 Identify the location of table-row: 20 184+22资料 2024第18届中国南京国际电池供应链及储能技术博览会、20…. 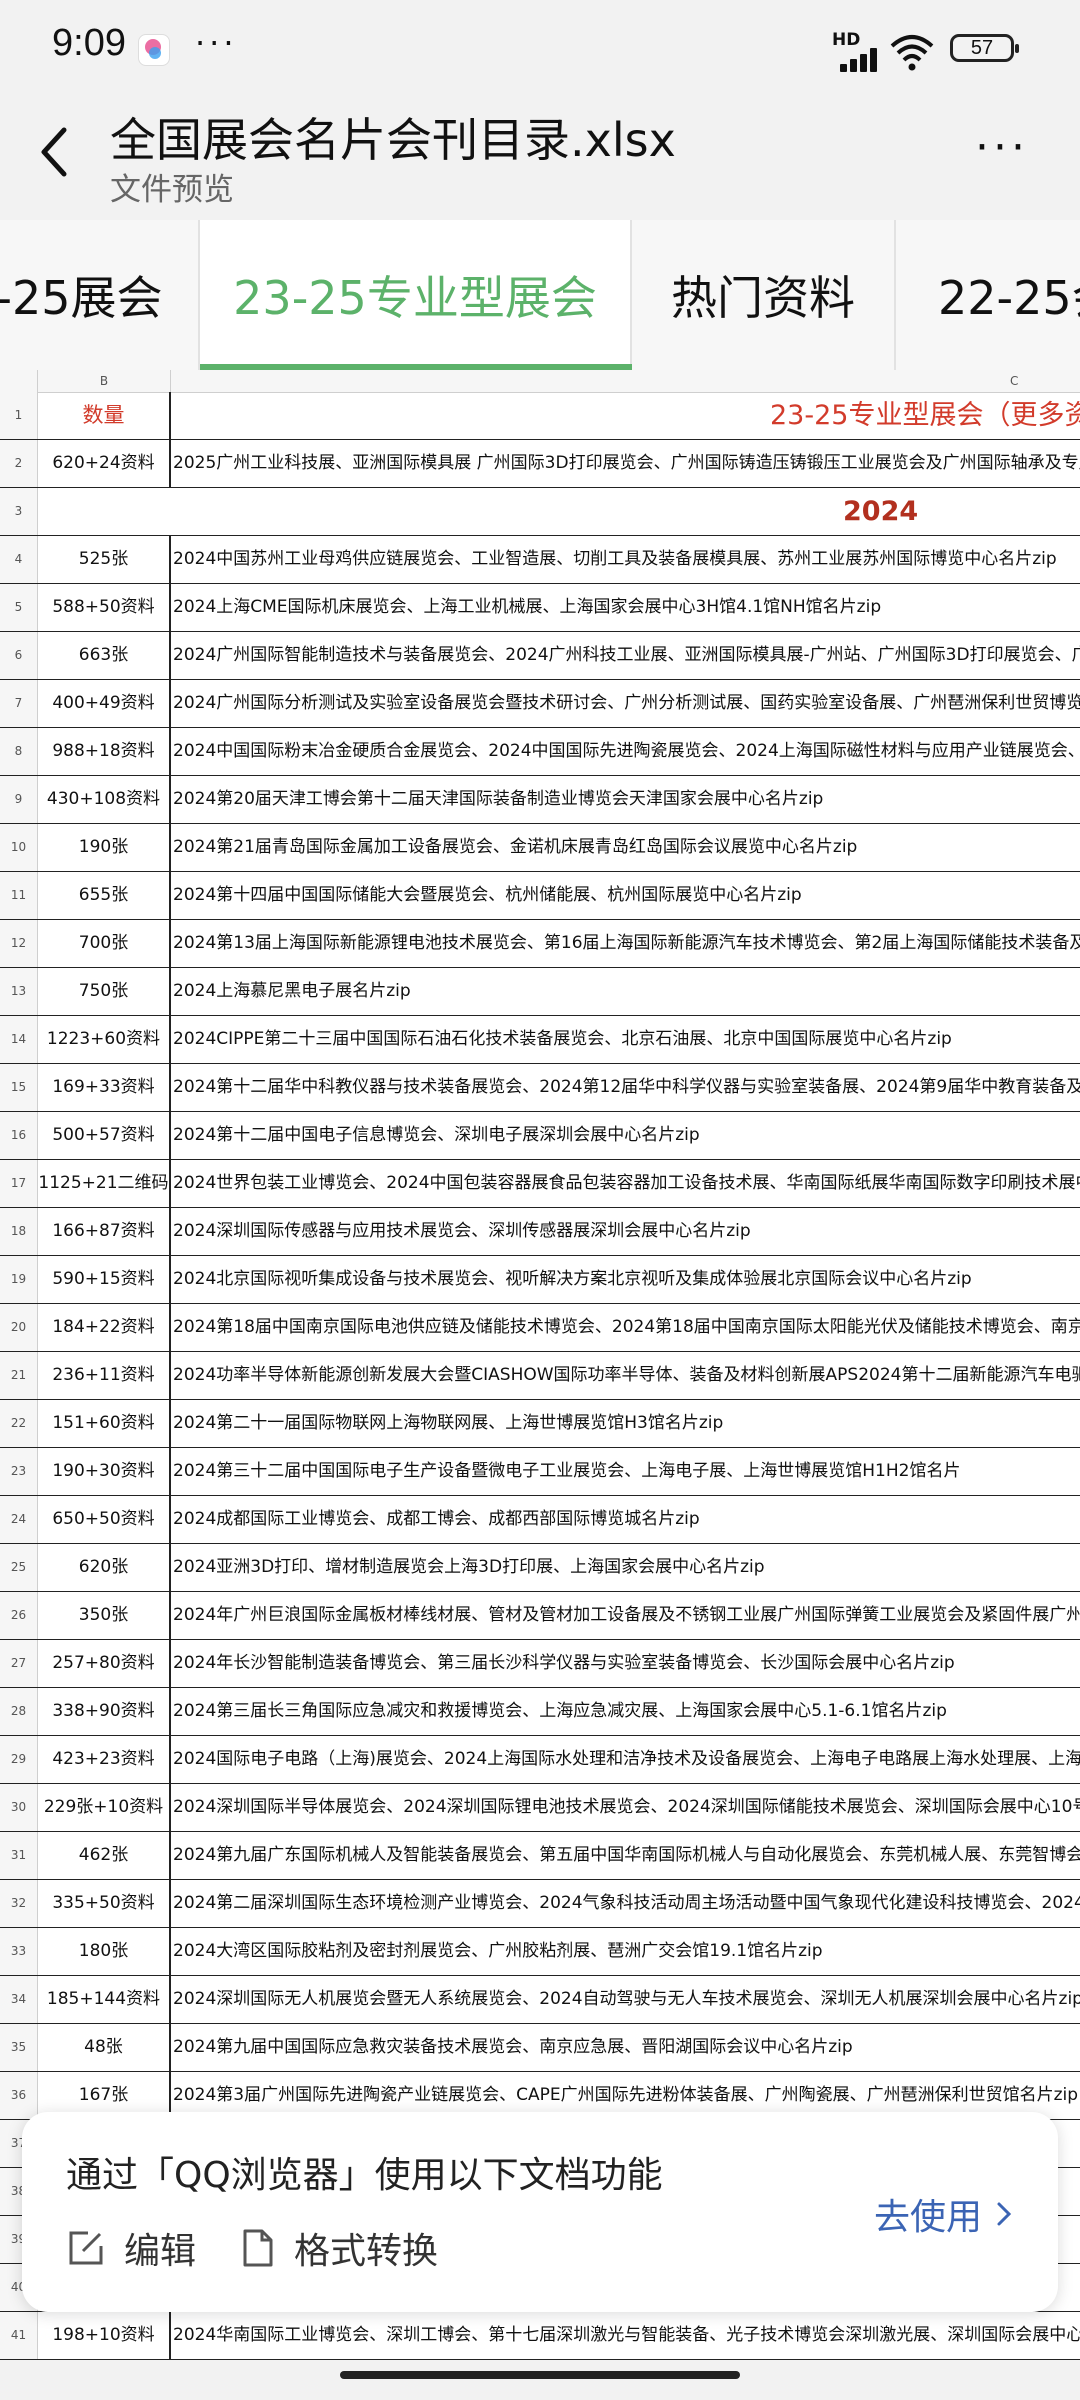
(540, 1328).